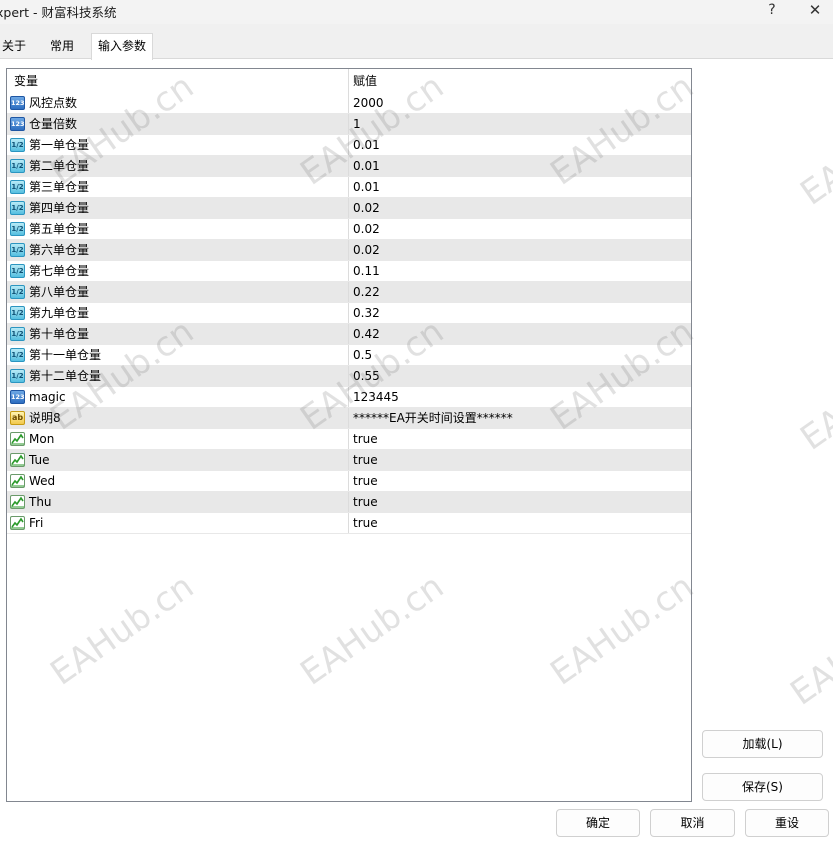 This screenshot has height=844, width=833. I want to click on table-row: 1/2 第十二单仓量 0.55, so click(349, 376).